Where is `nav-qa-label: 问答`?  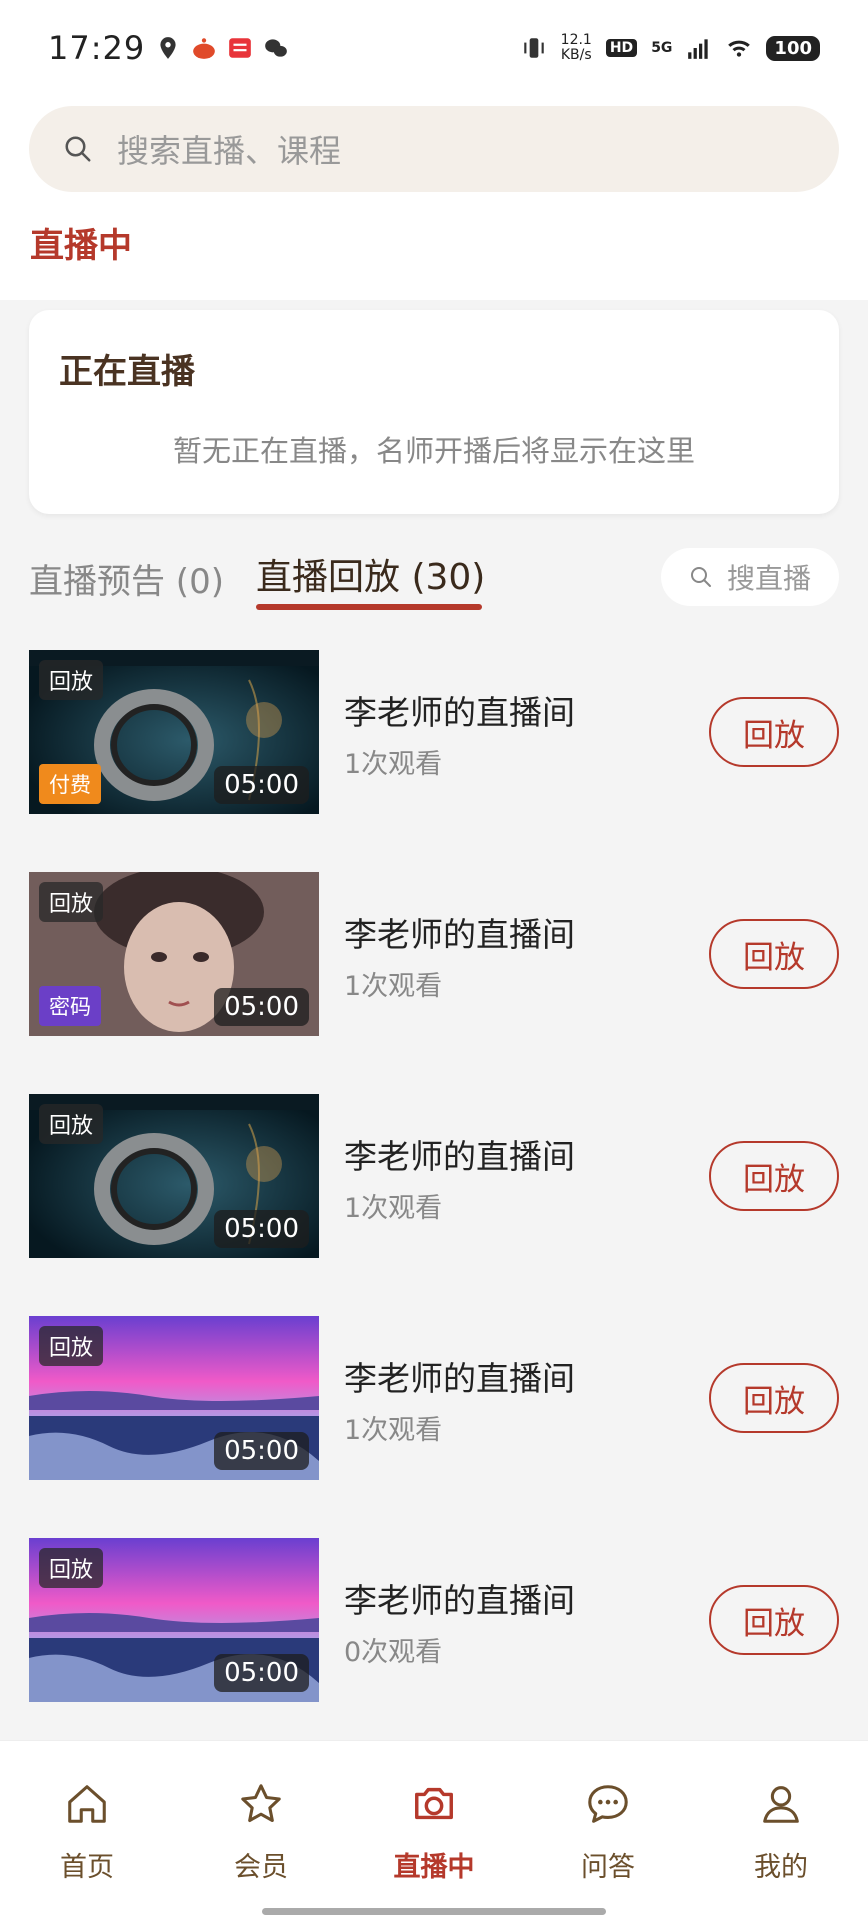
nav-qa-label: 问答 is located at coordinates (608, 1867).